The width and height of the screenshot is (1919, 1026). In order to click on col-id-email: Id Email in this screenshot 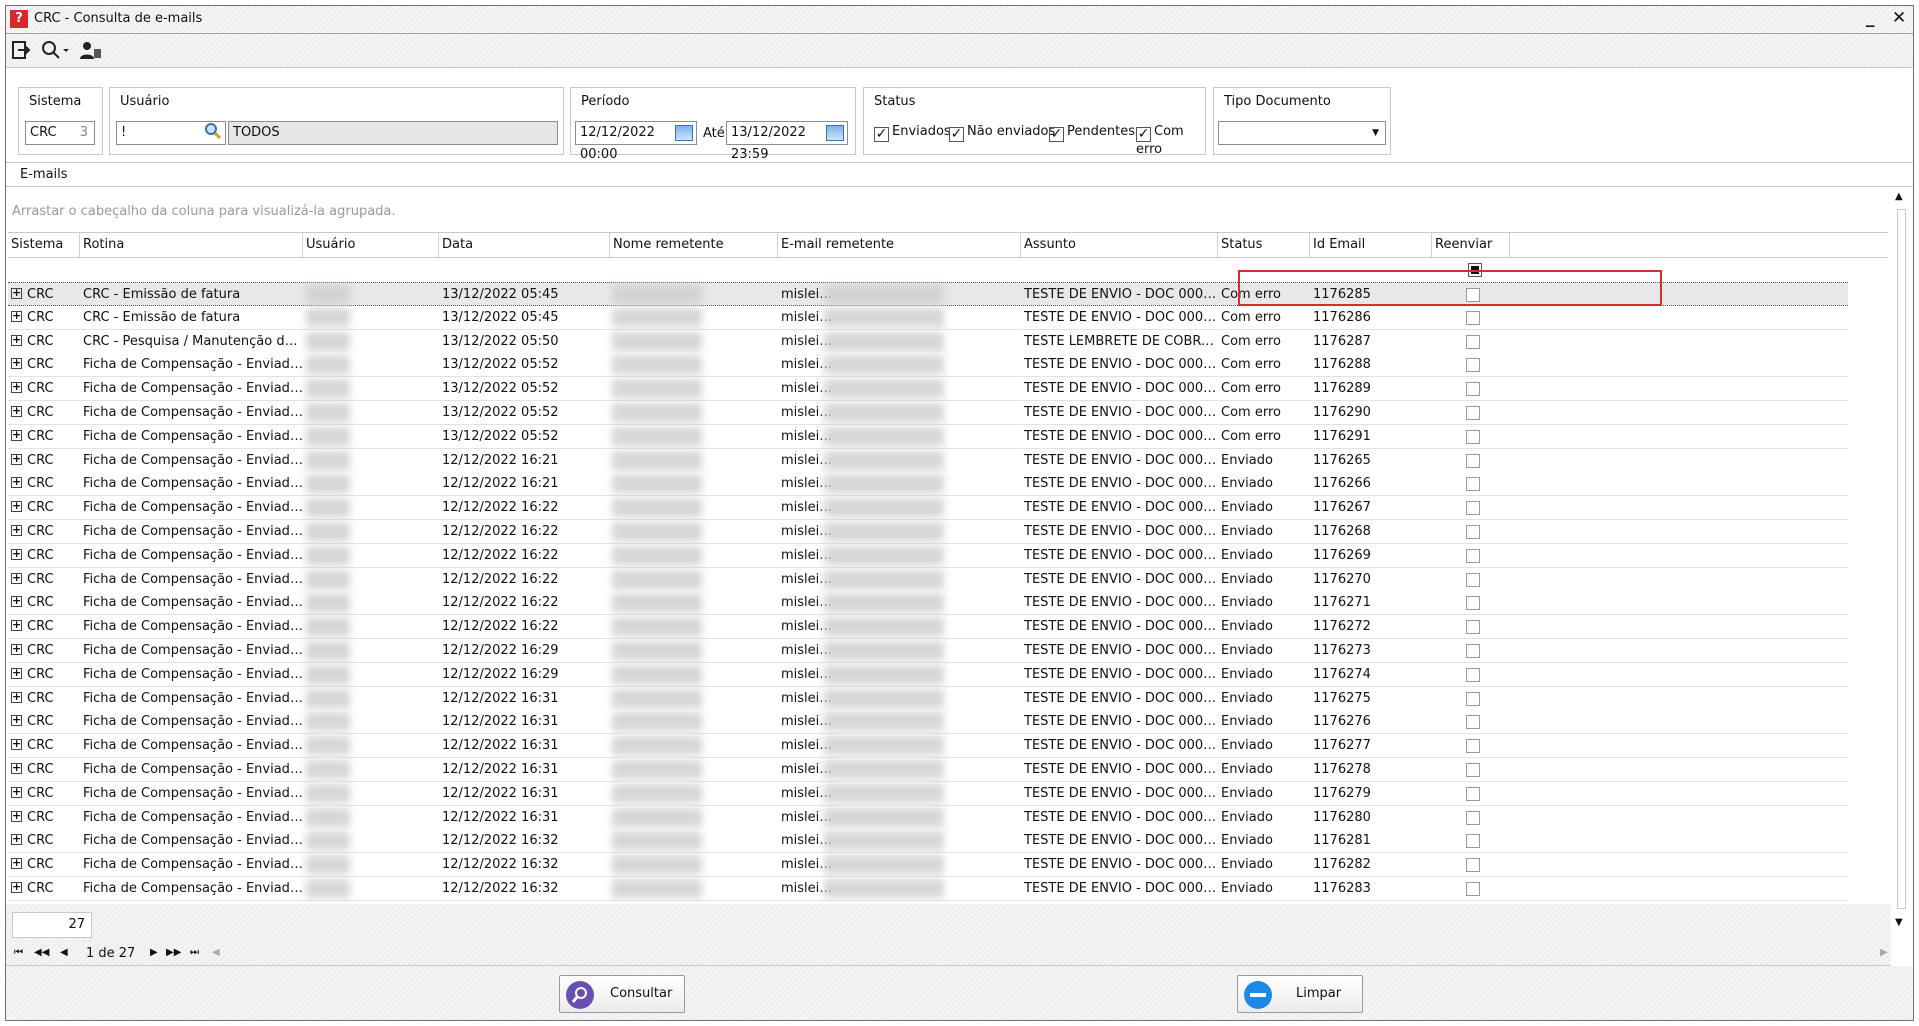, I will do `click(1371, 245)`.